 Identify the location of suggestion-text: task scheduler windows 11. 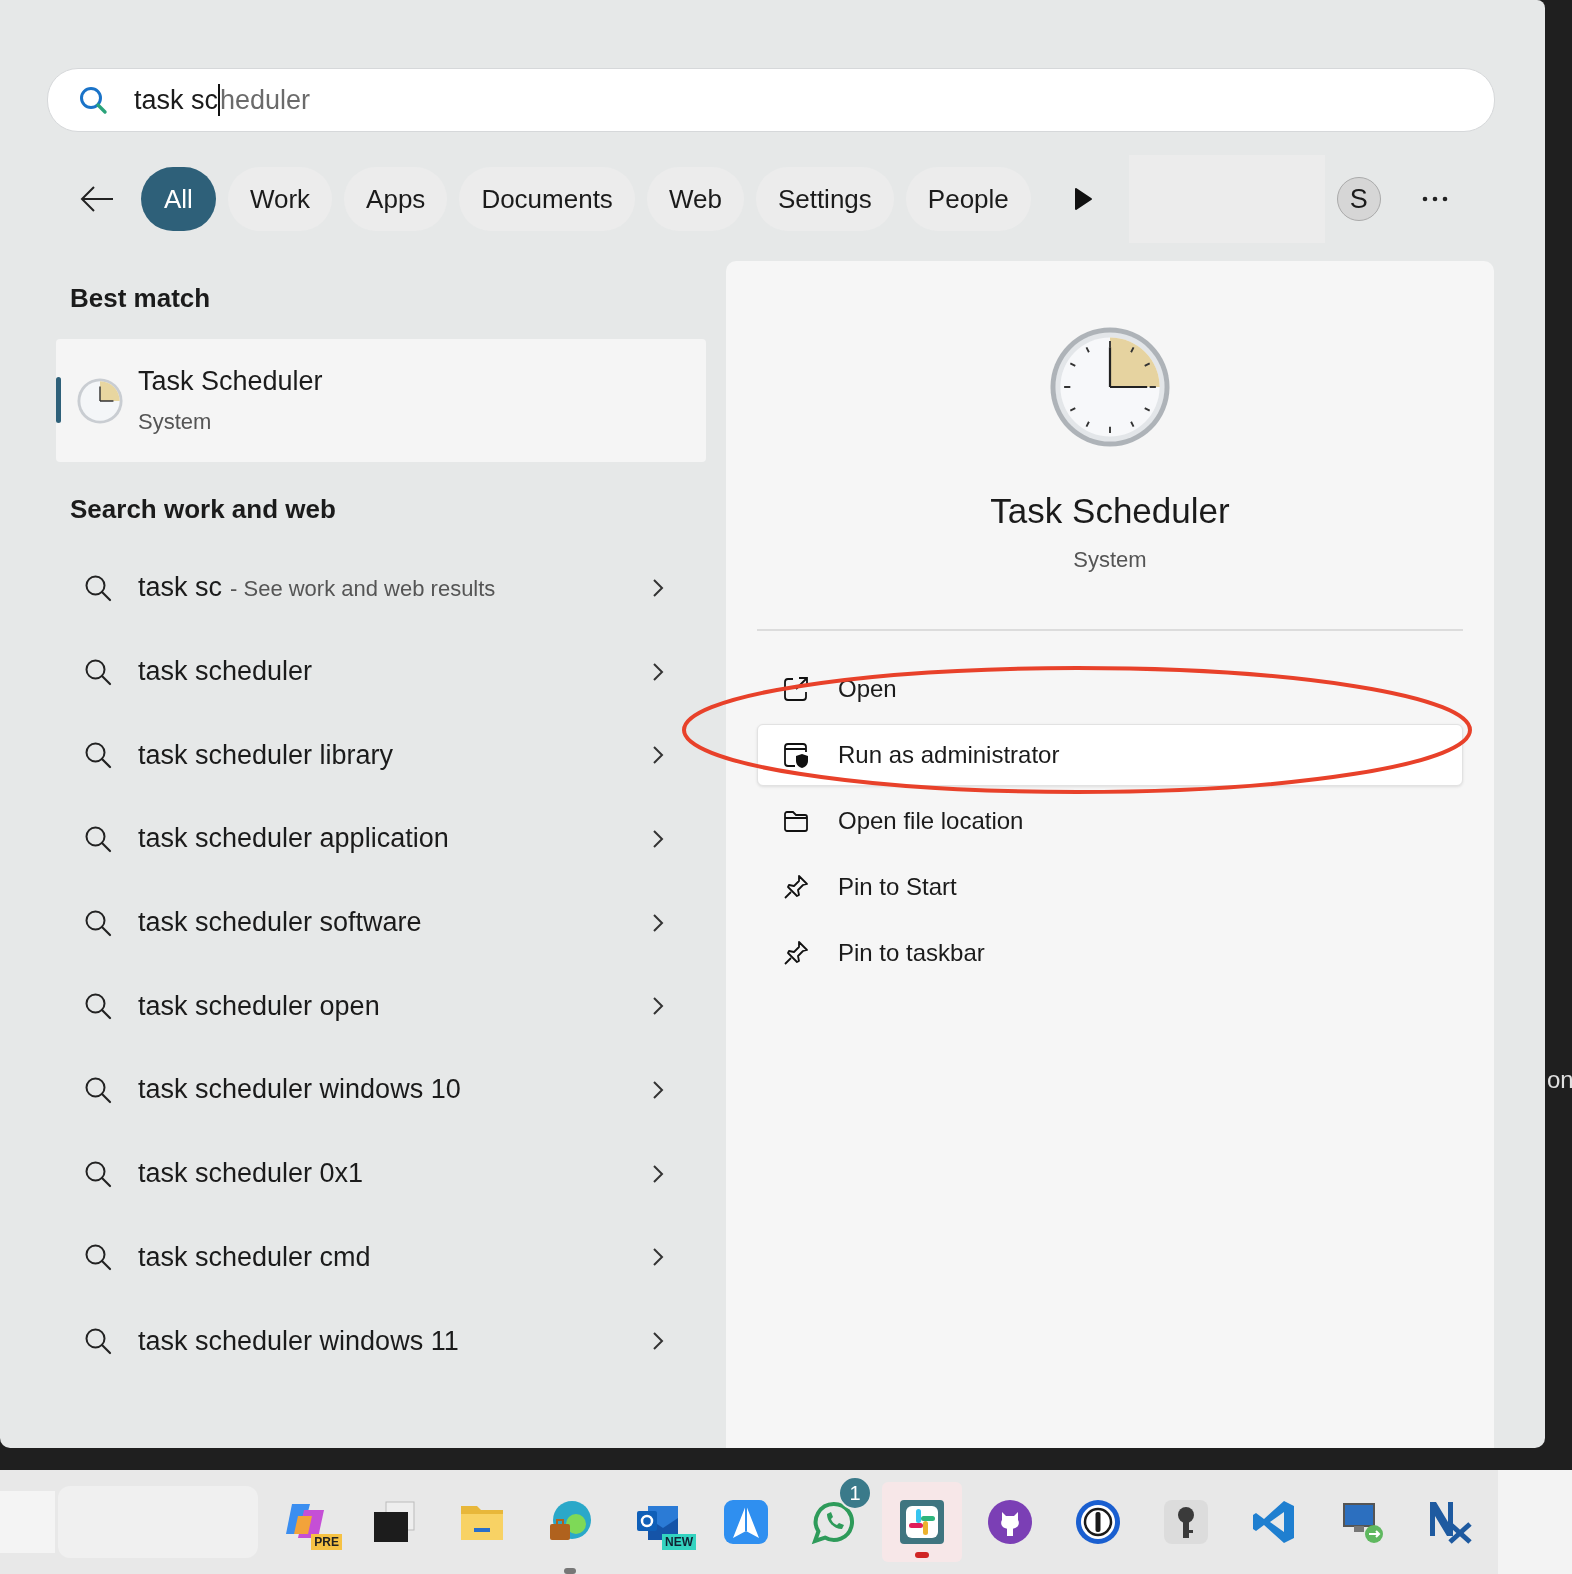
(299, 1341).